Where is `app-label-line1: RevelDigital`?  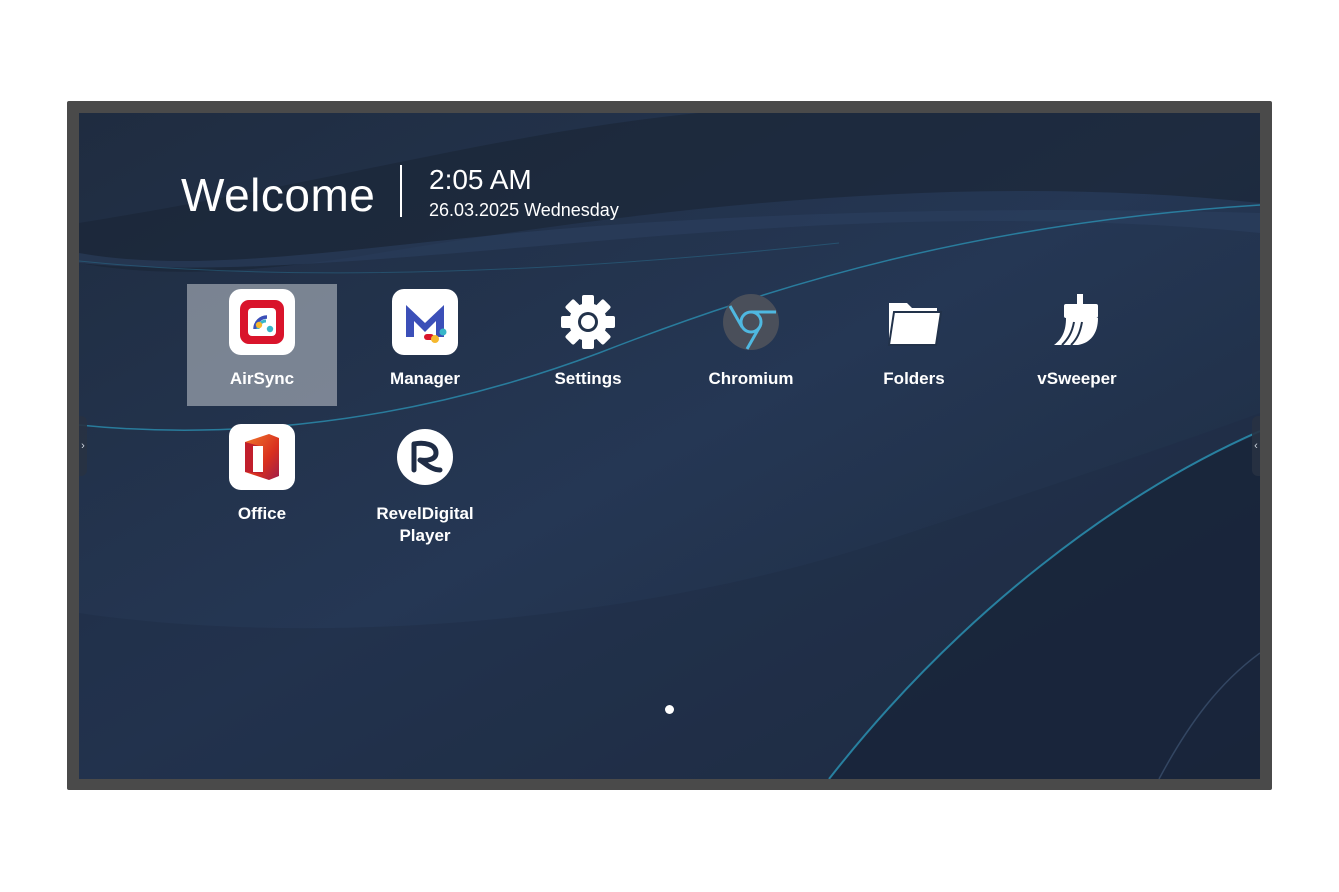 app-label-line1: RevelDigital is located at coordinates (425, 513).